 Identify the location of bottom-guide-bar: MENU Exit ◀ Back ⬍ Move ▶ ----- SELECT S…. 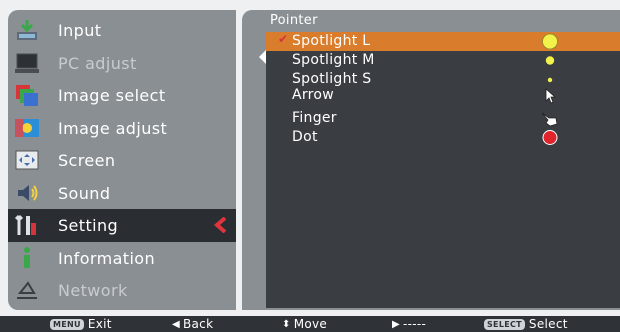
(310, 324).